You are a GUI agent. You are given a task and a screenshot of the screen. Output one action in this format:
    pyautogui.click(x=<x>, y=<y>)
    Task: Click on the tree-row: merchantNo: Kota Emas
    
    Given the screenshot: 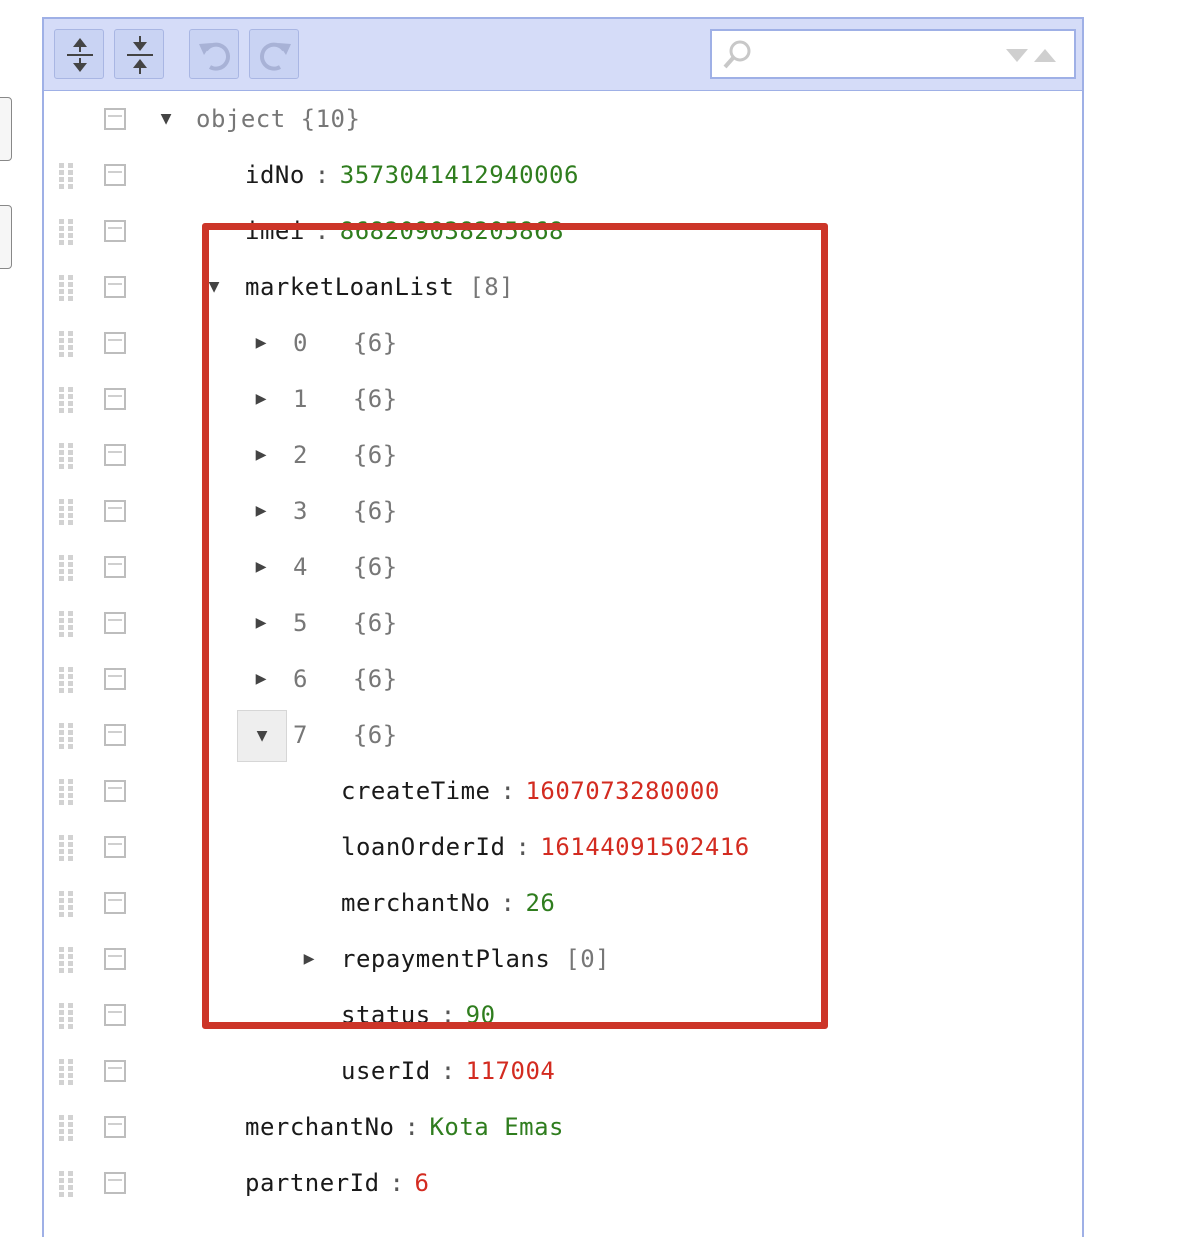 What is the action you would take?
    pyautogui.click(x=563, y=1127)
    